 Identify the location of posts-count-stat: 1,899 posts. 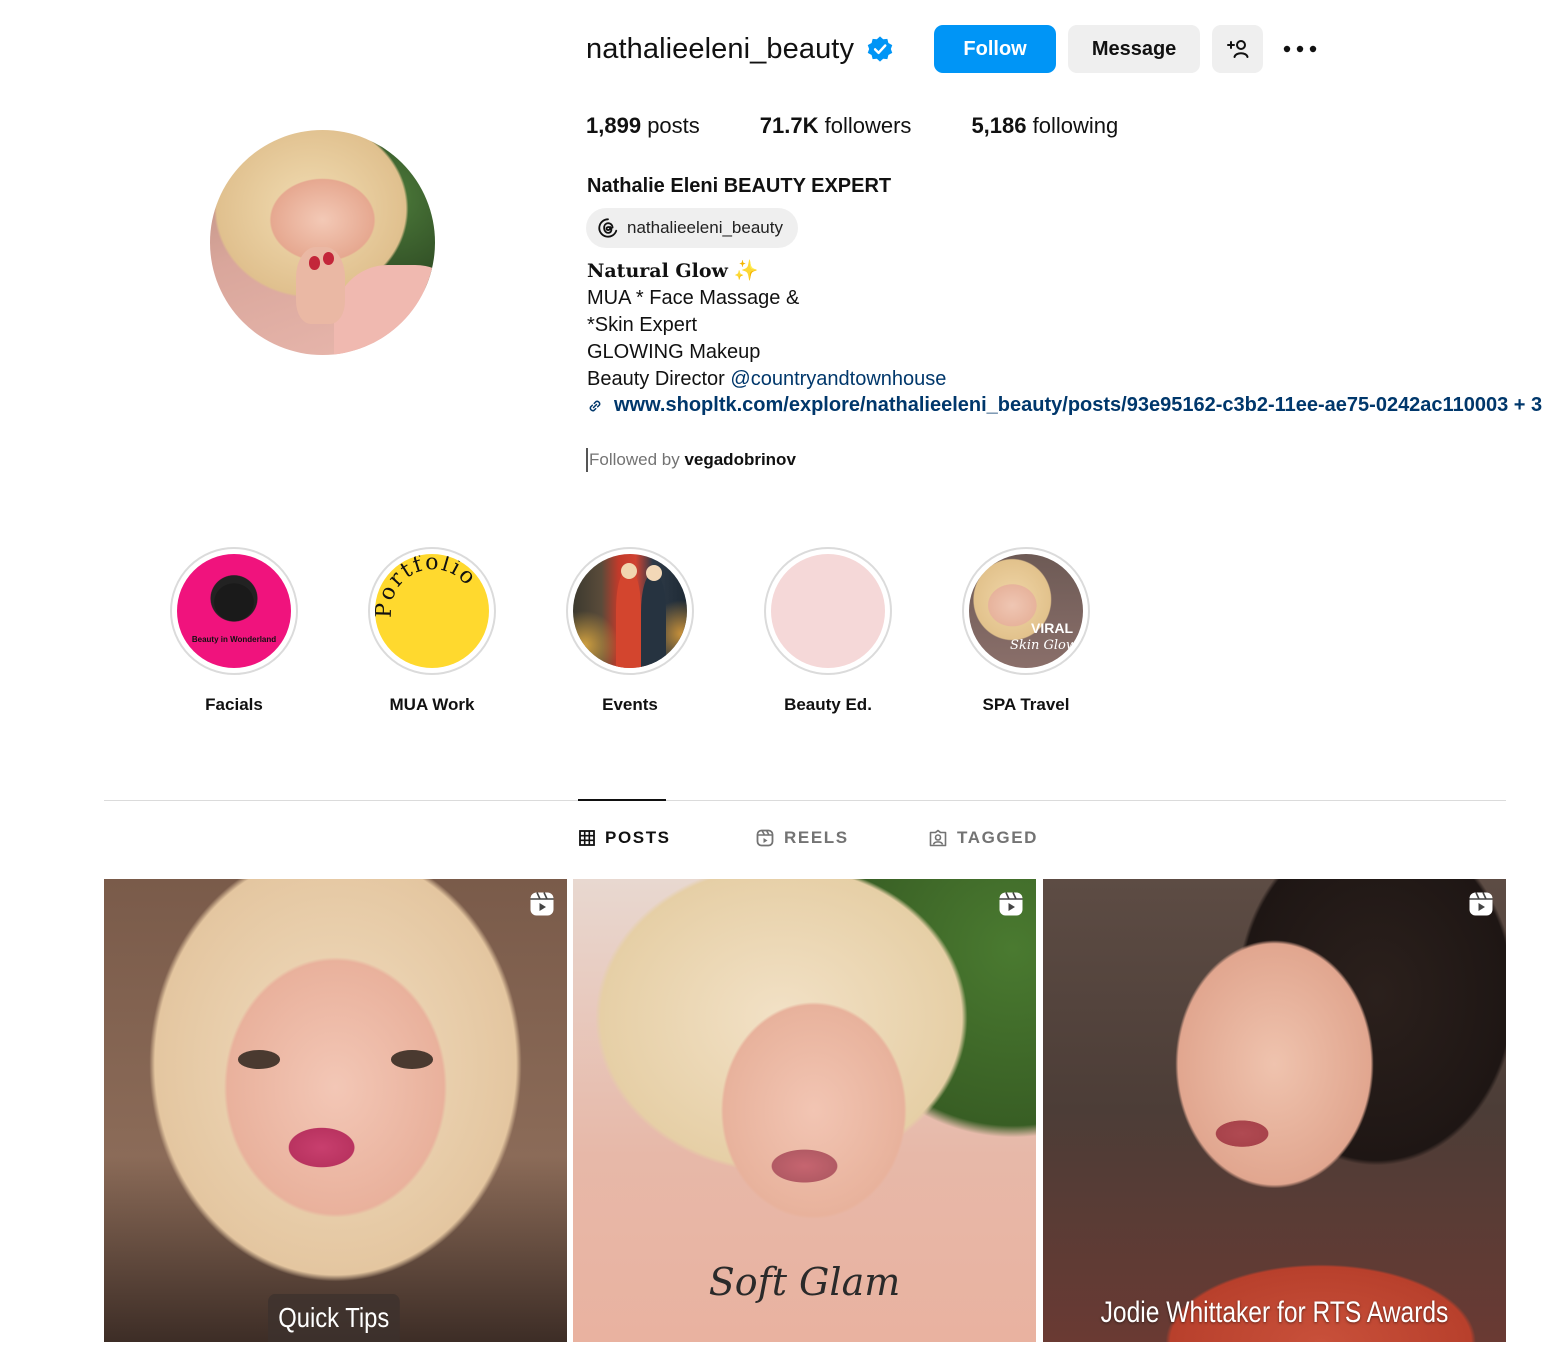
(643, 126).